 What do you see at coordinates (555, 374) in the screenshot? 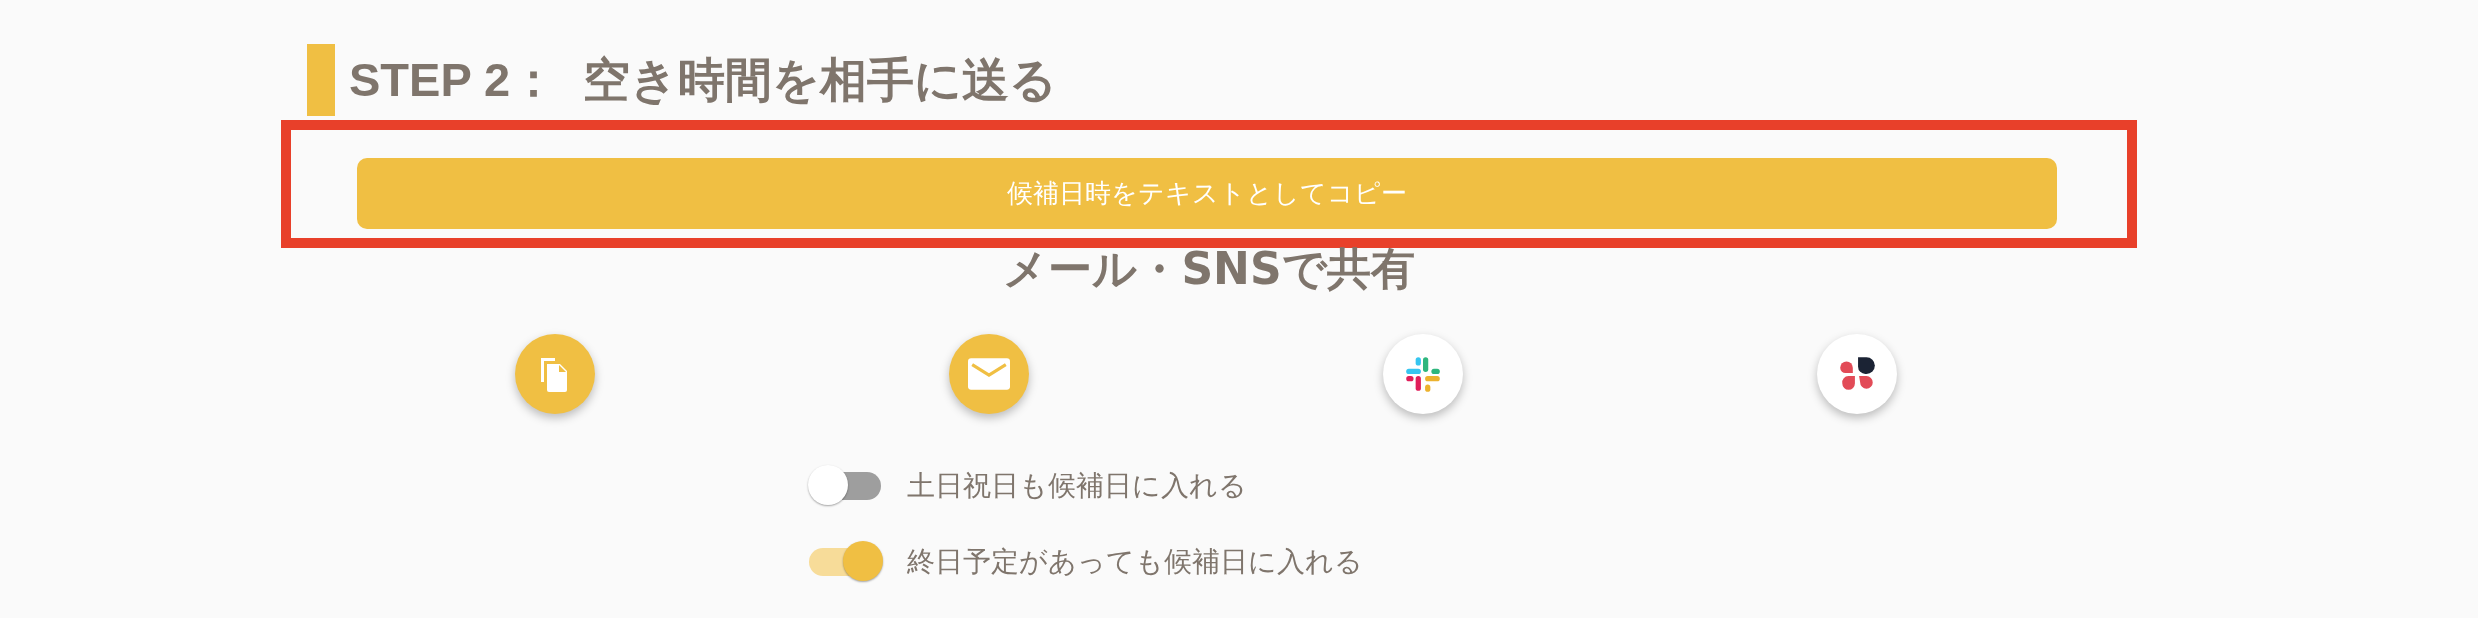
I see `copy-button` at bounding box center [555, 374].